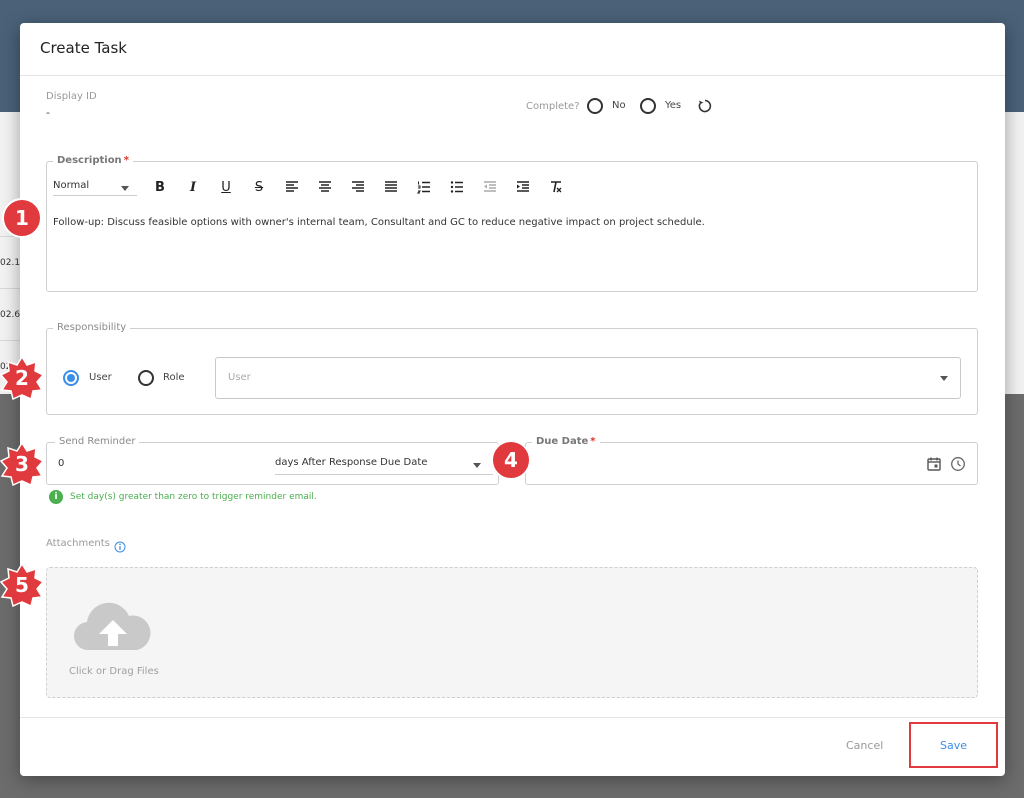 The height and width of the screenshot is (798, 1024). Describe the element at coordinates (553, 106) in the screenshot. I see `complete-label: Complete?` at that location.